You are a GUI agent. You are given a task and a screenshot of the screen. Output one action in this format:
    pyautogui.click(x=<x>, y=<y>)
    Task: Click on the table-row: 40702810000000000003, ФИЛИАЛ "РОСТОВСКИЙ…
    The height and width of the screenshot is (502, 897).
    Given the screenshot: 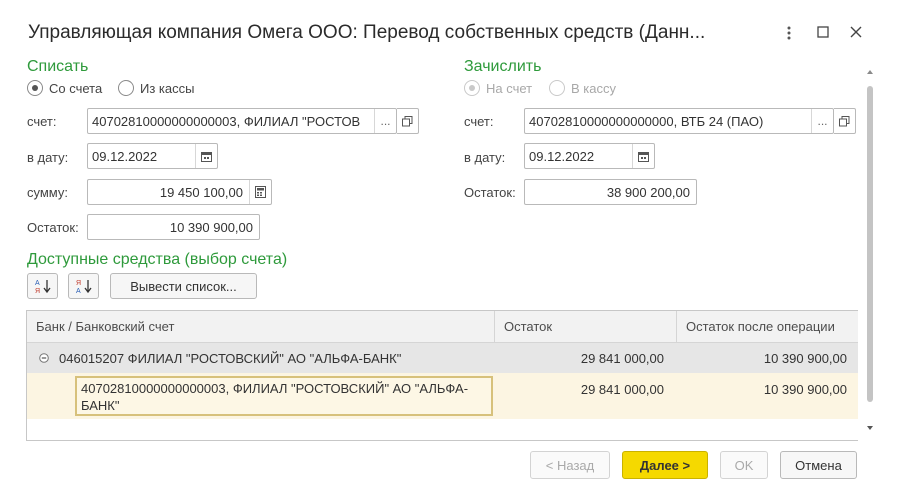 What is the action you would take?
    pyautogui.click(x=442, y=396)
    